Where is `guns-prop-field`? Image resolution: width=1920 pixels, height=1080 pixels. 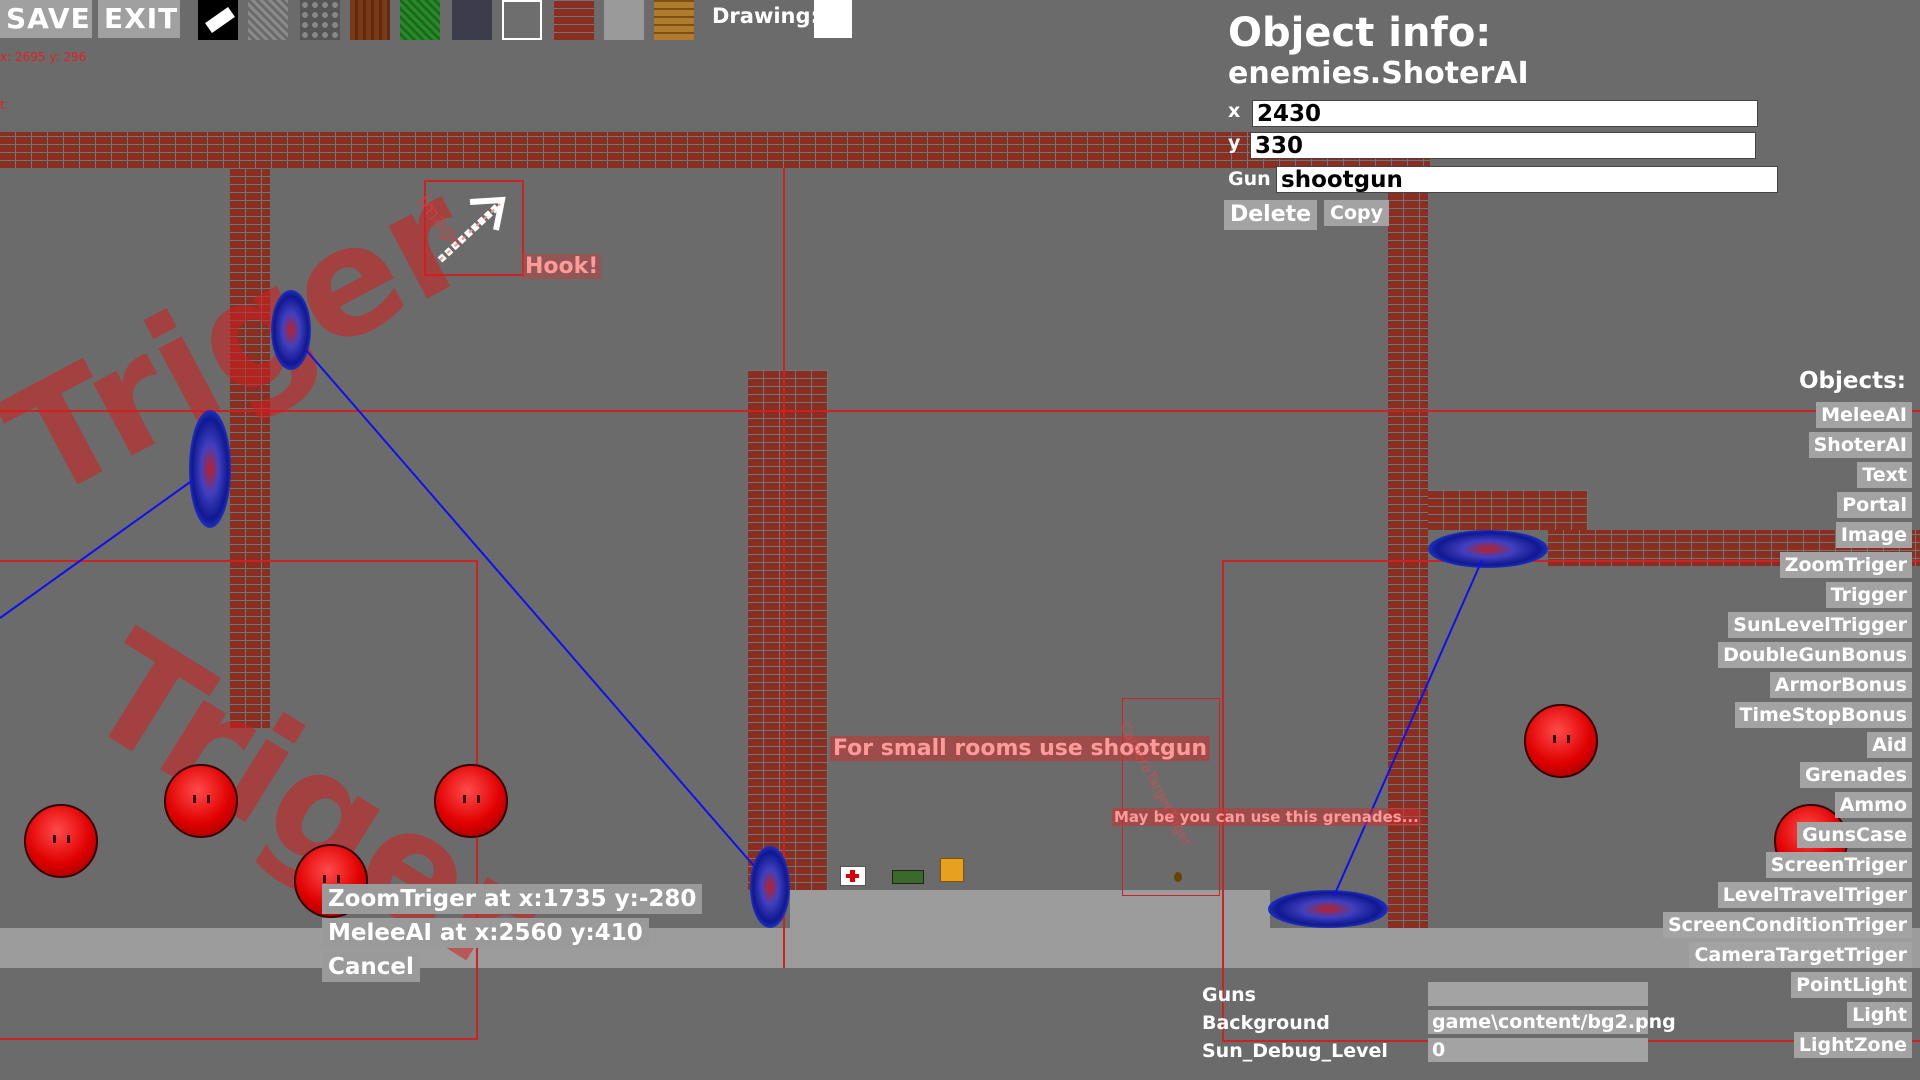 guns-prop-field is located at coordinates (1538, 994).